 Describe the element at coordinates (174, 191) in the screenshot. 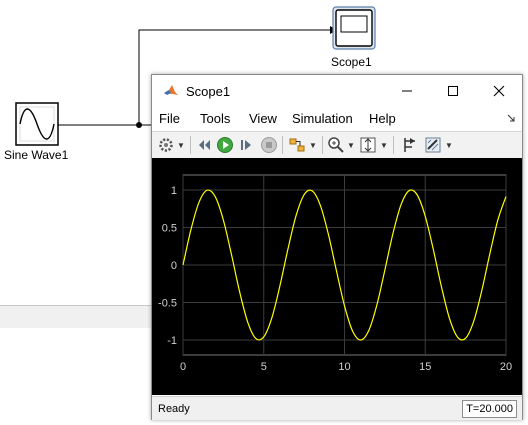

I see `y-tick-label: 1` at that location.